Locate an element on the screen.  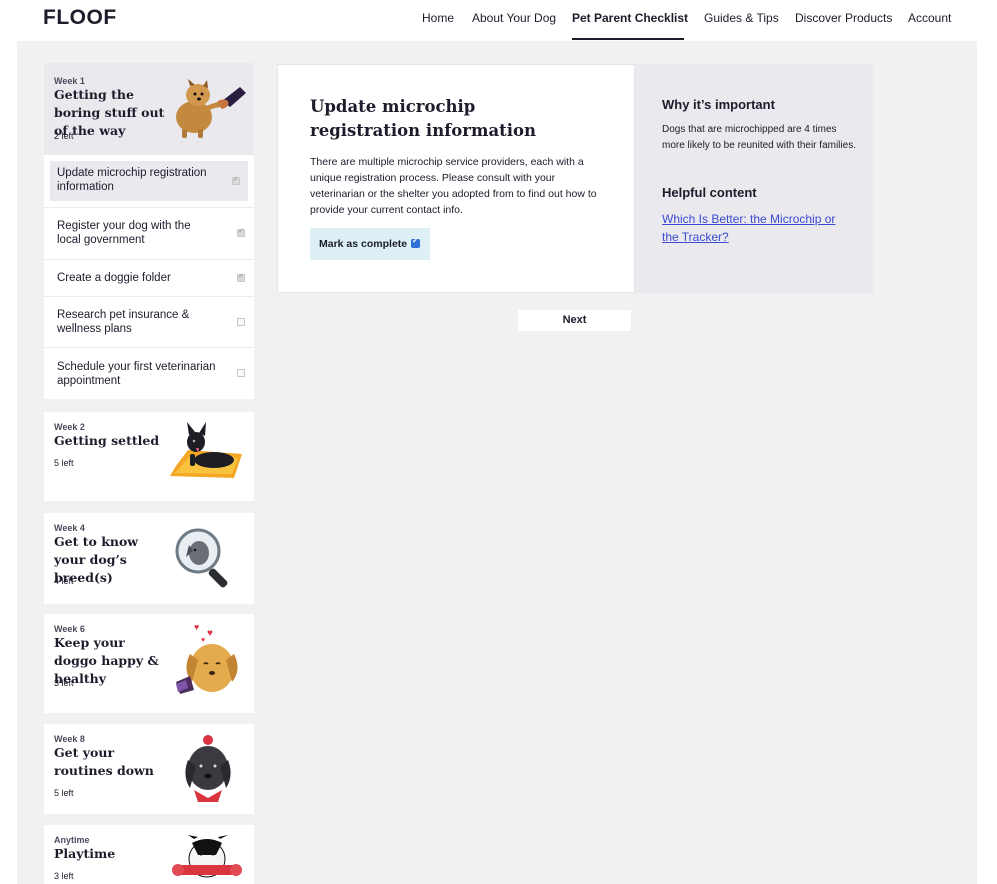
week-card-8: Week 8 Get your routines down 5 left is located at coordinates (149, 769).